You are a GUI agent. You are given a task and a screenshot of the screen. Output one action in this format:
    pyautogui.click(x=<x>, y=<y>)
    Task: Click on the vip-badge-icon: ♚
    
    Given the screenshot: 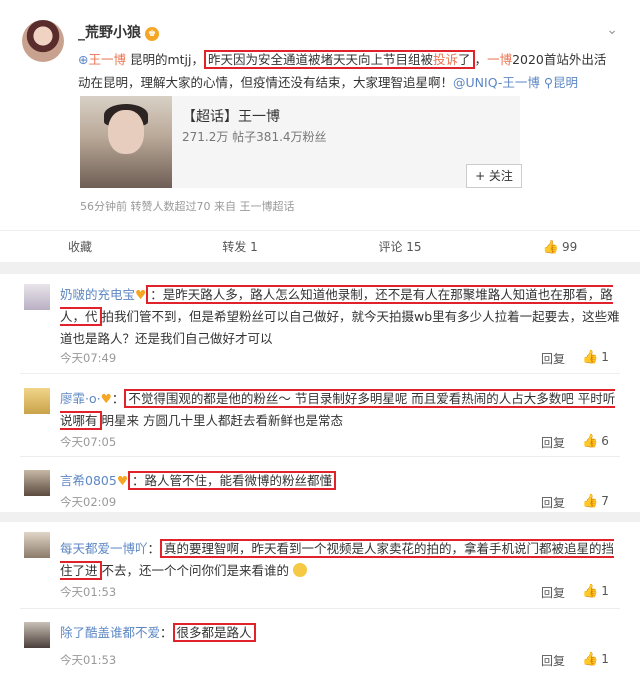 What is the action you would take?
    pyautogui.click(x=152, y=34)
    